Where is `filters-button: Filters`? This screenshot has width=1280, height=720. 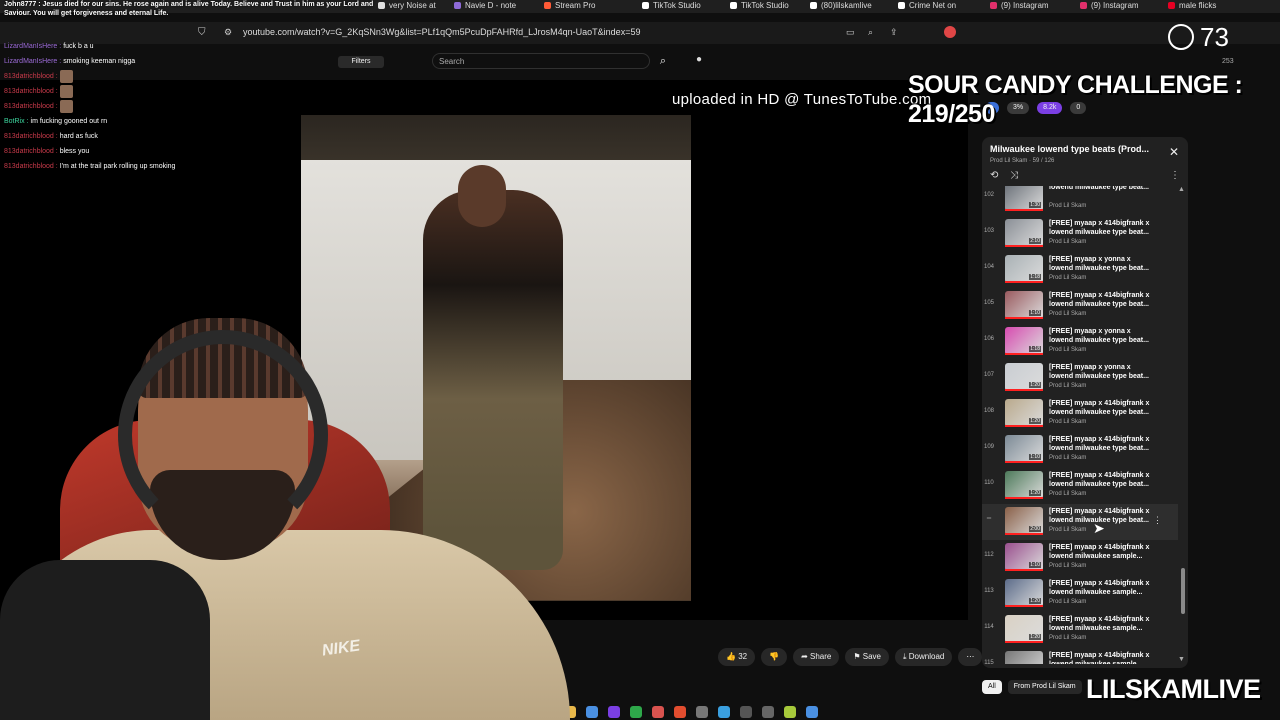
filters-button: Filters is located at coordinates (361, 62).